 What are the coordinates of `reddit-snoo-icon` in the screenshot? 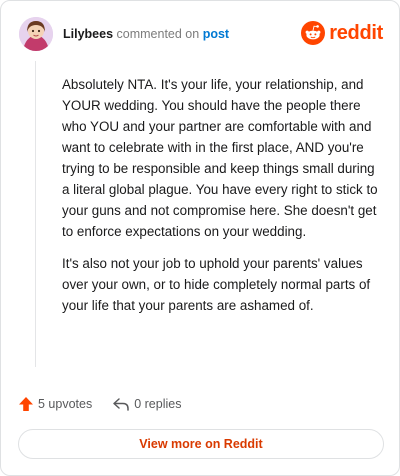 It's located at (313, 33).